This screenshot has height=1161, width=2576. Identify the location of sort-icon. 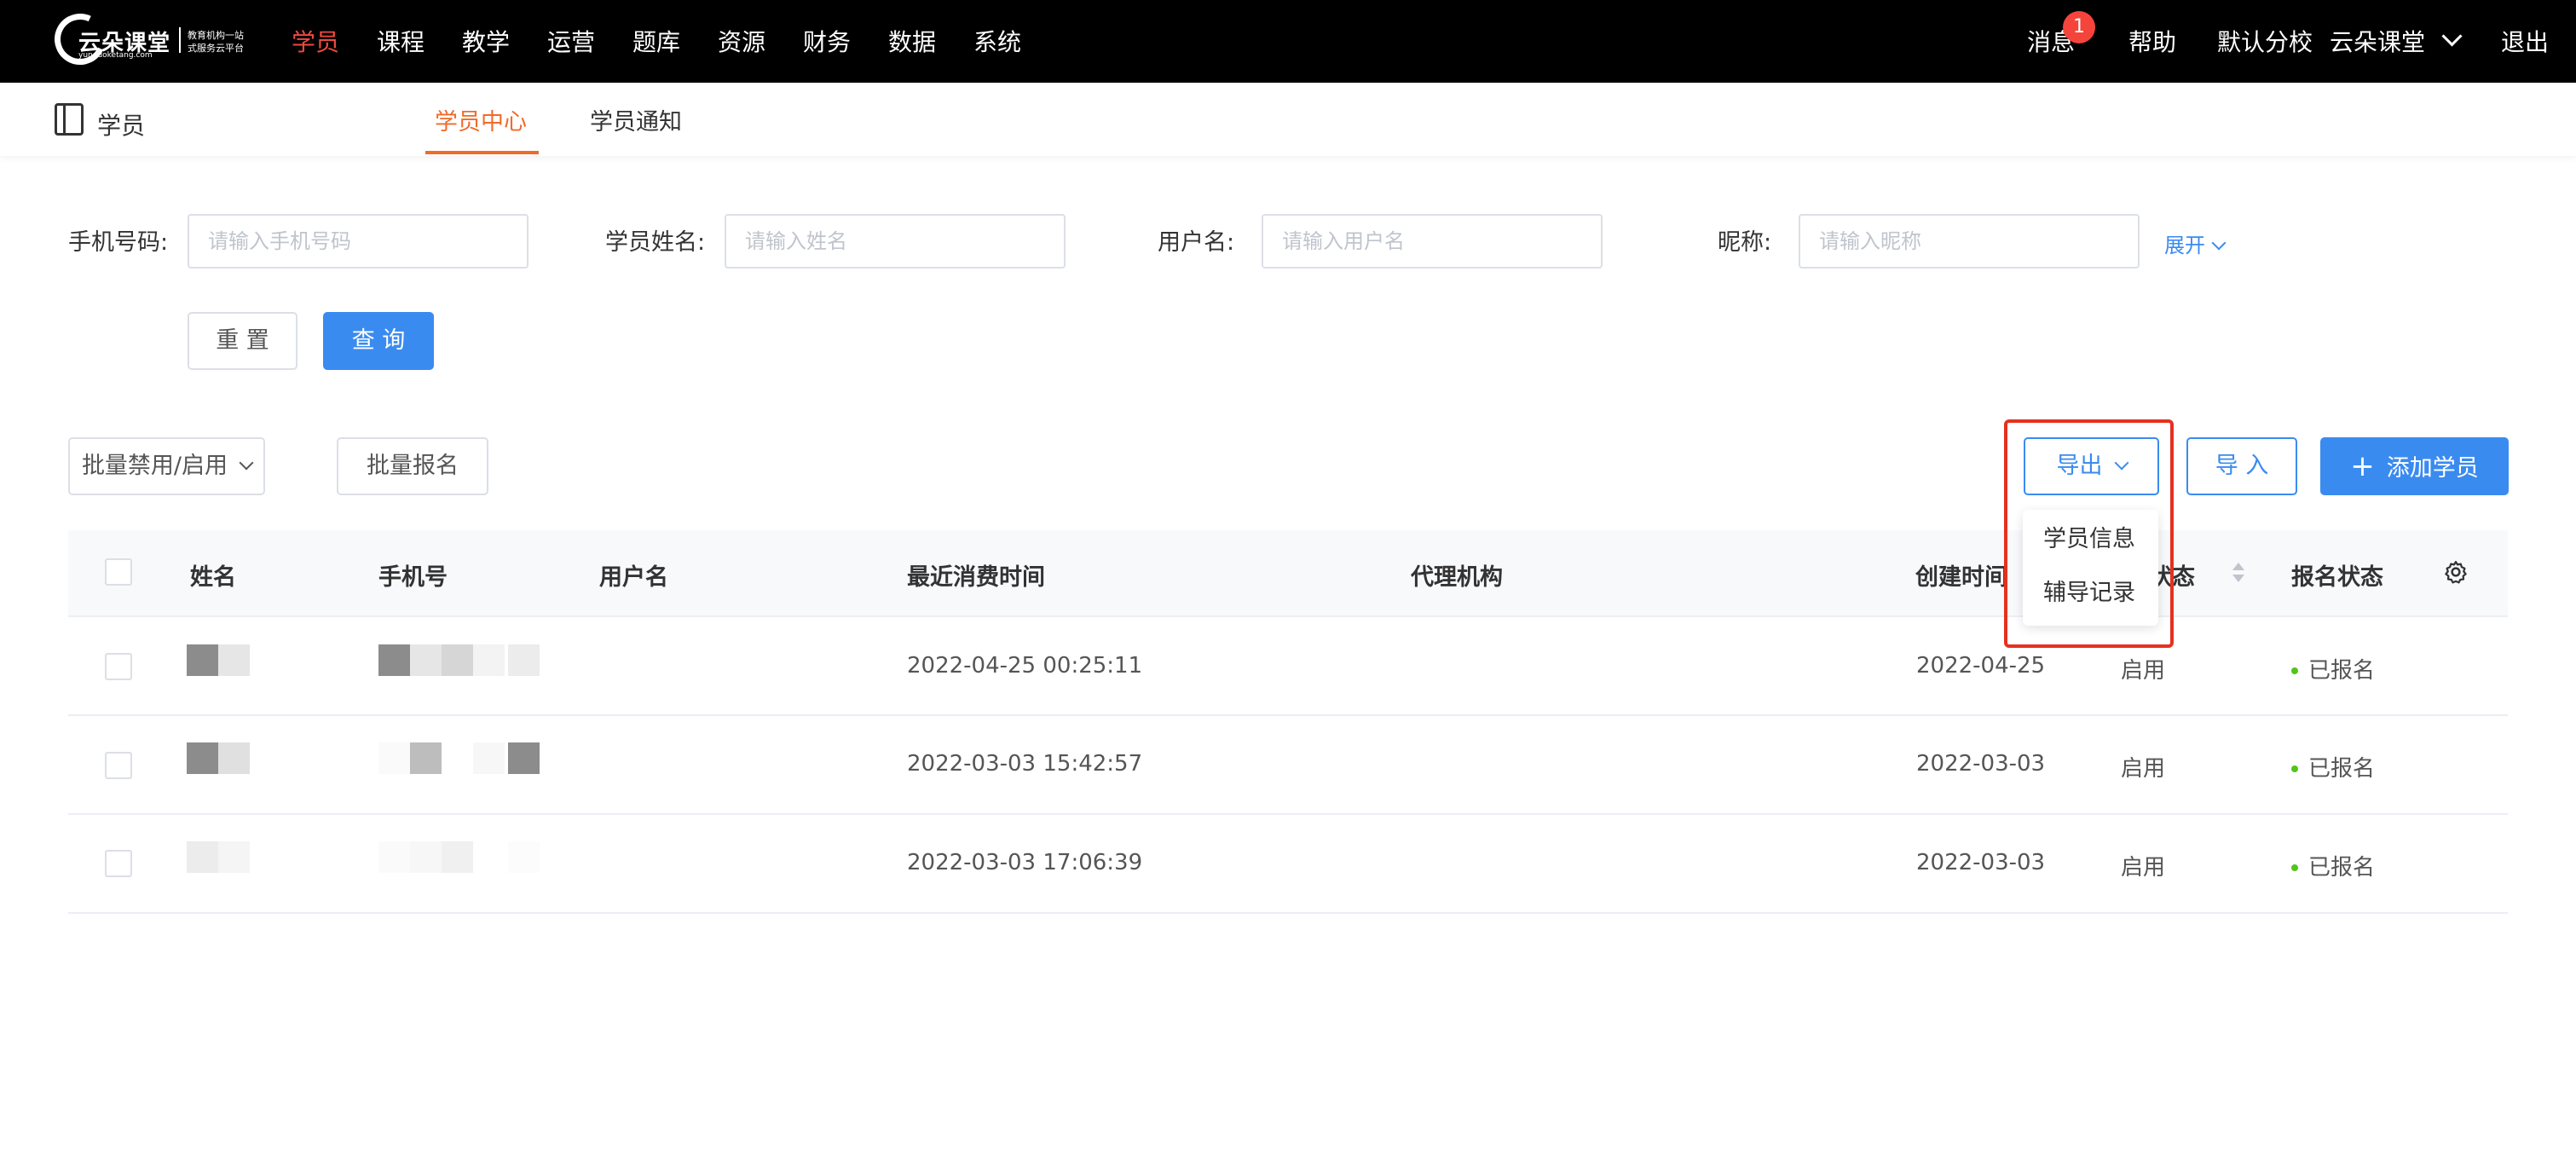
(2238, 574).